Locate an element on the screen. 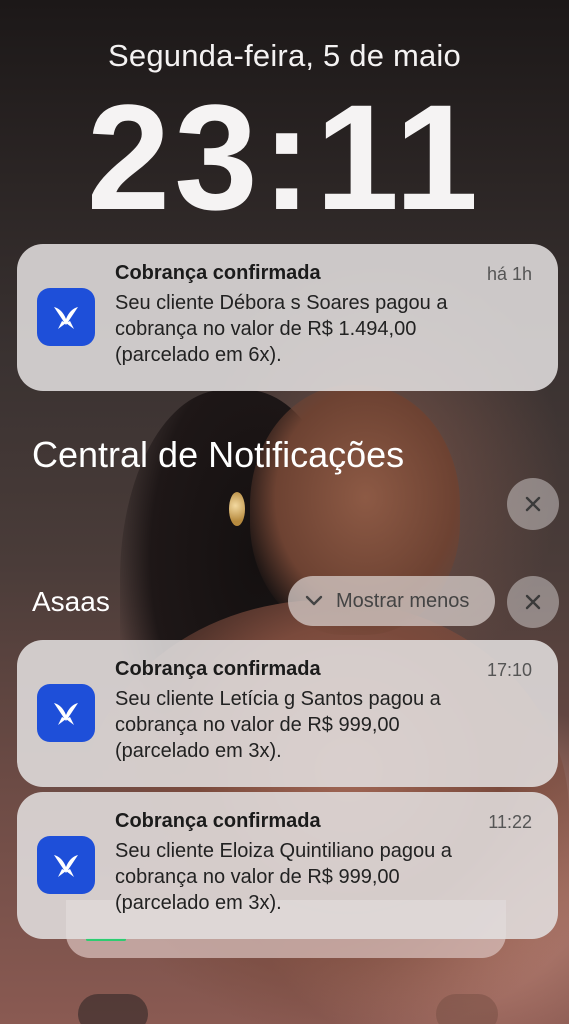 The image size is (569, 1024). show-less-button: Mostrar menos is located at coordinates (391, 601).